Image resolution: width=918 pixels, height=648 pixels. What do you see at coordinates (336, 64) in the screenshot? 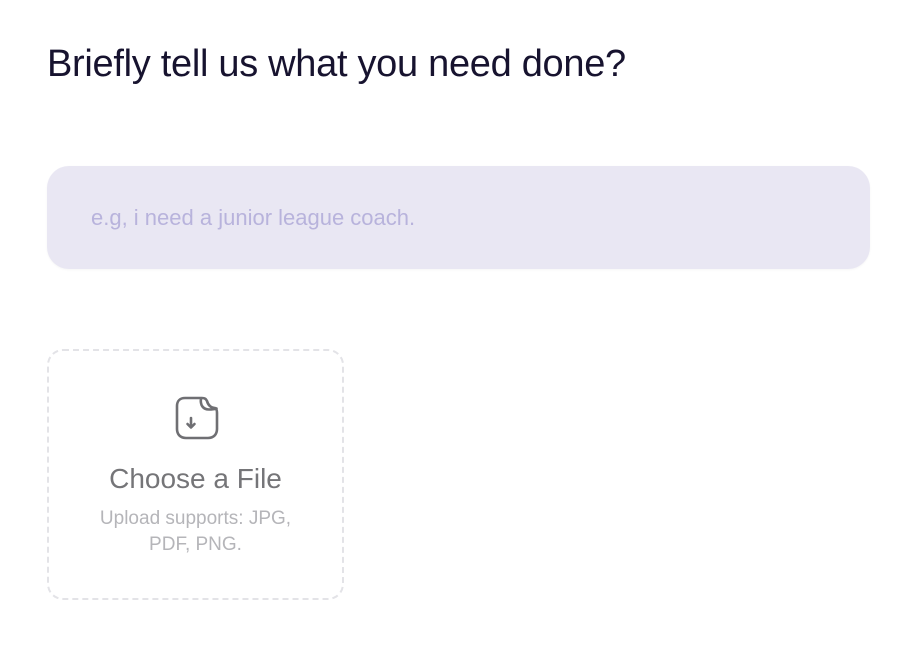
I see `page-title: Briefly tell us what you need done?` at bounding box center [336, 64].